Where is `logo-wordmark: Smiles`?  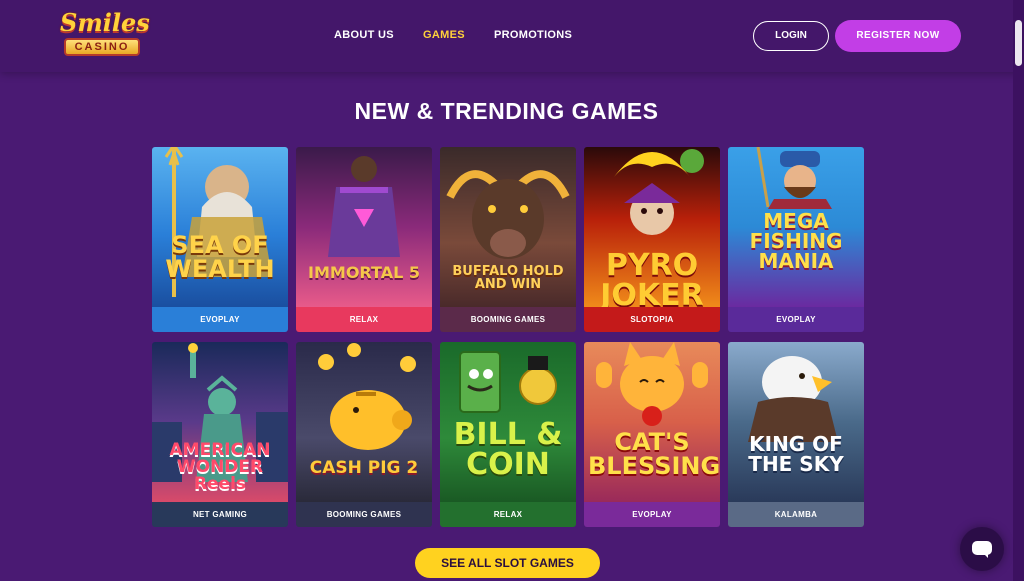 logo-wordmark: Smiles is located at coordinates (105, 22).